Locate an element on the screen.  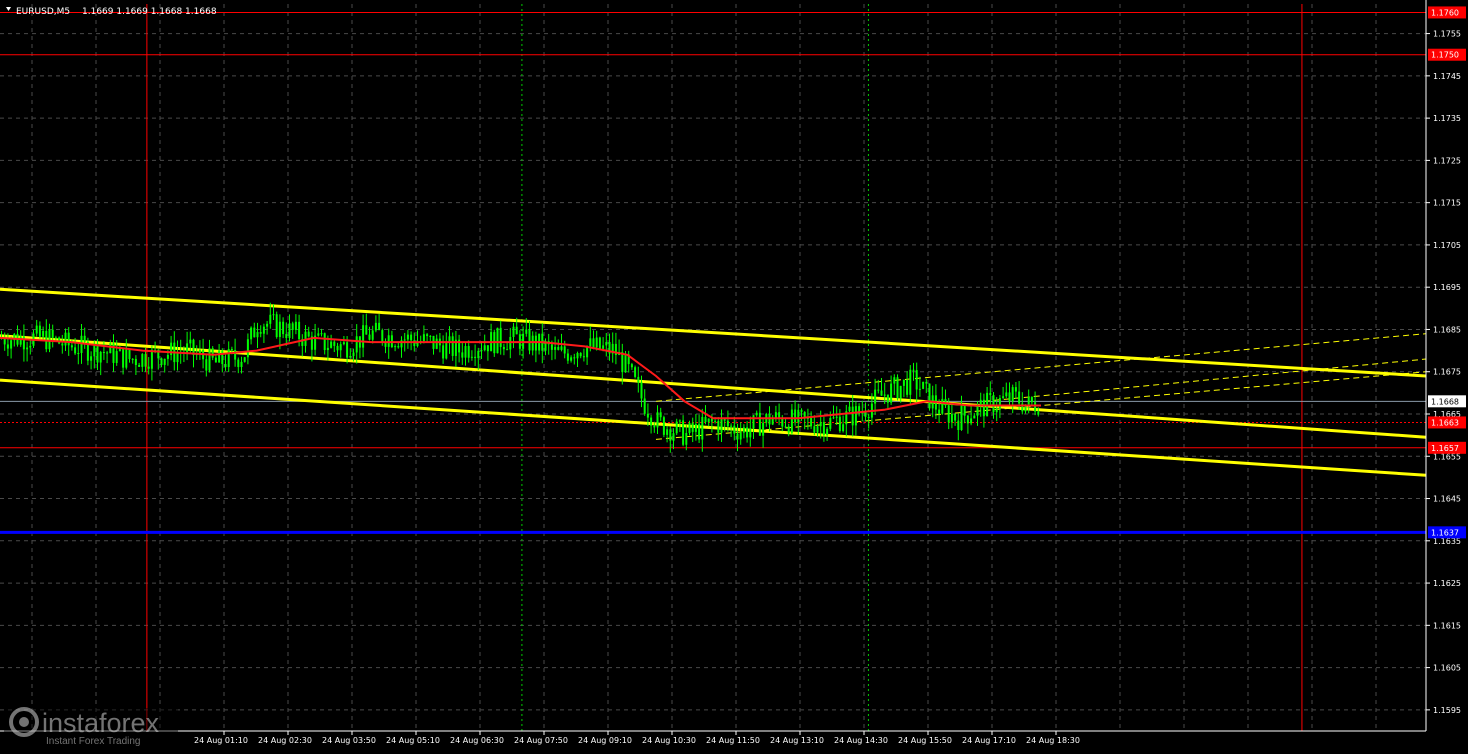
x-tick-label: 24 Aug 03:50 is located at coordinates (349, 740).